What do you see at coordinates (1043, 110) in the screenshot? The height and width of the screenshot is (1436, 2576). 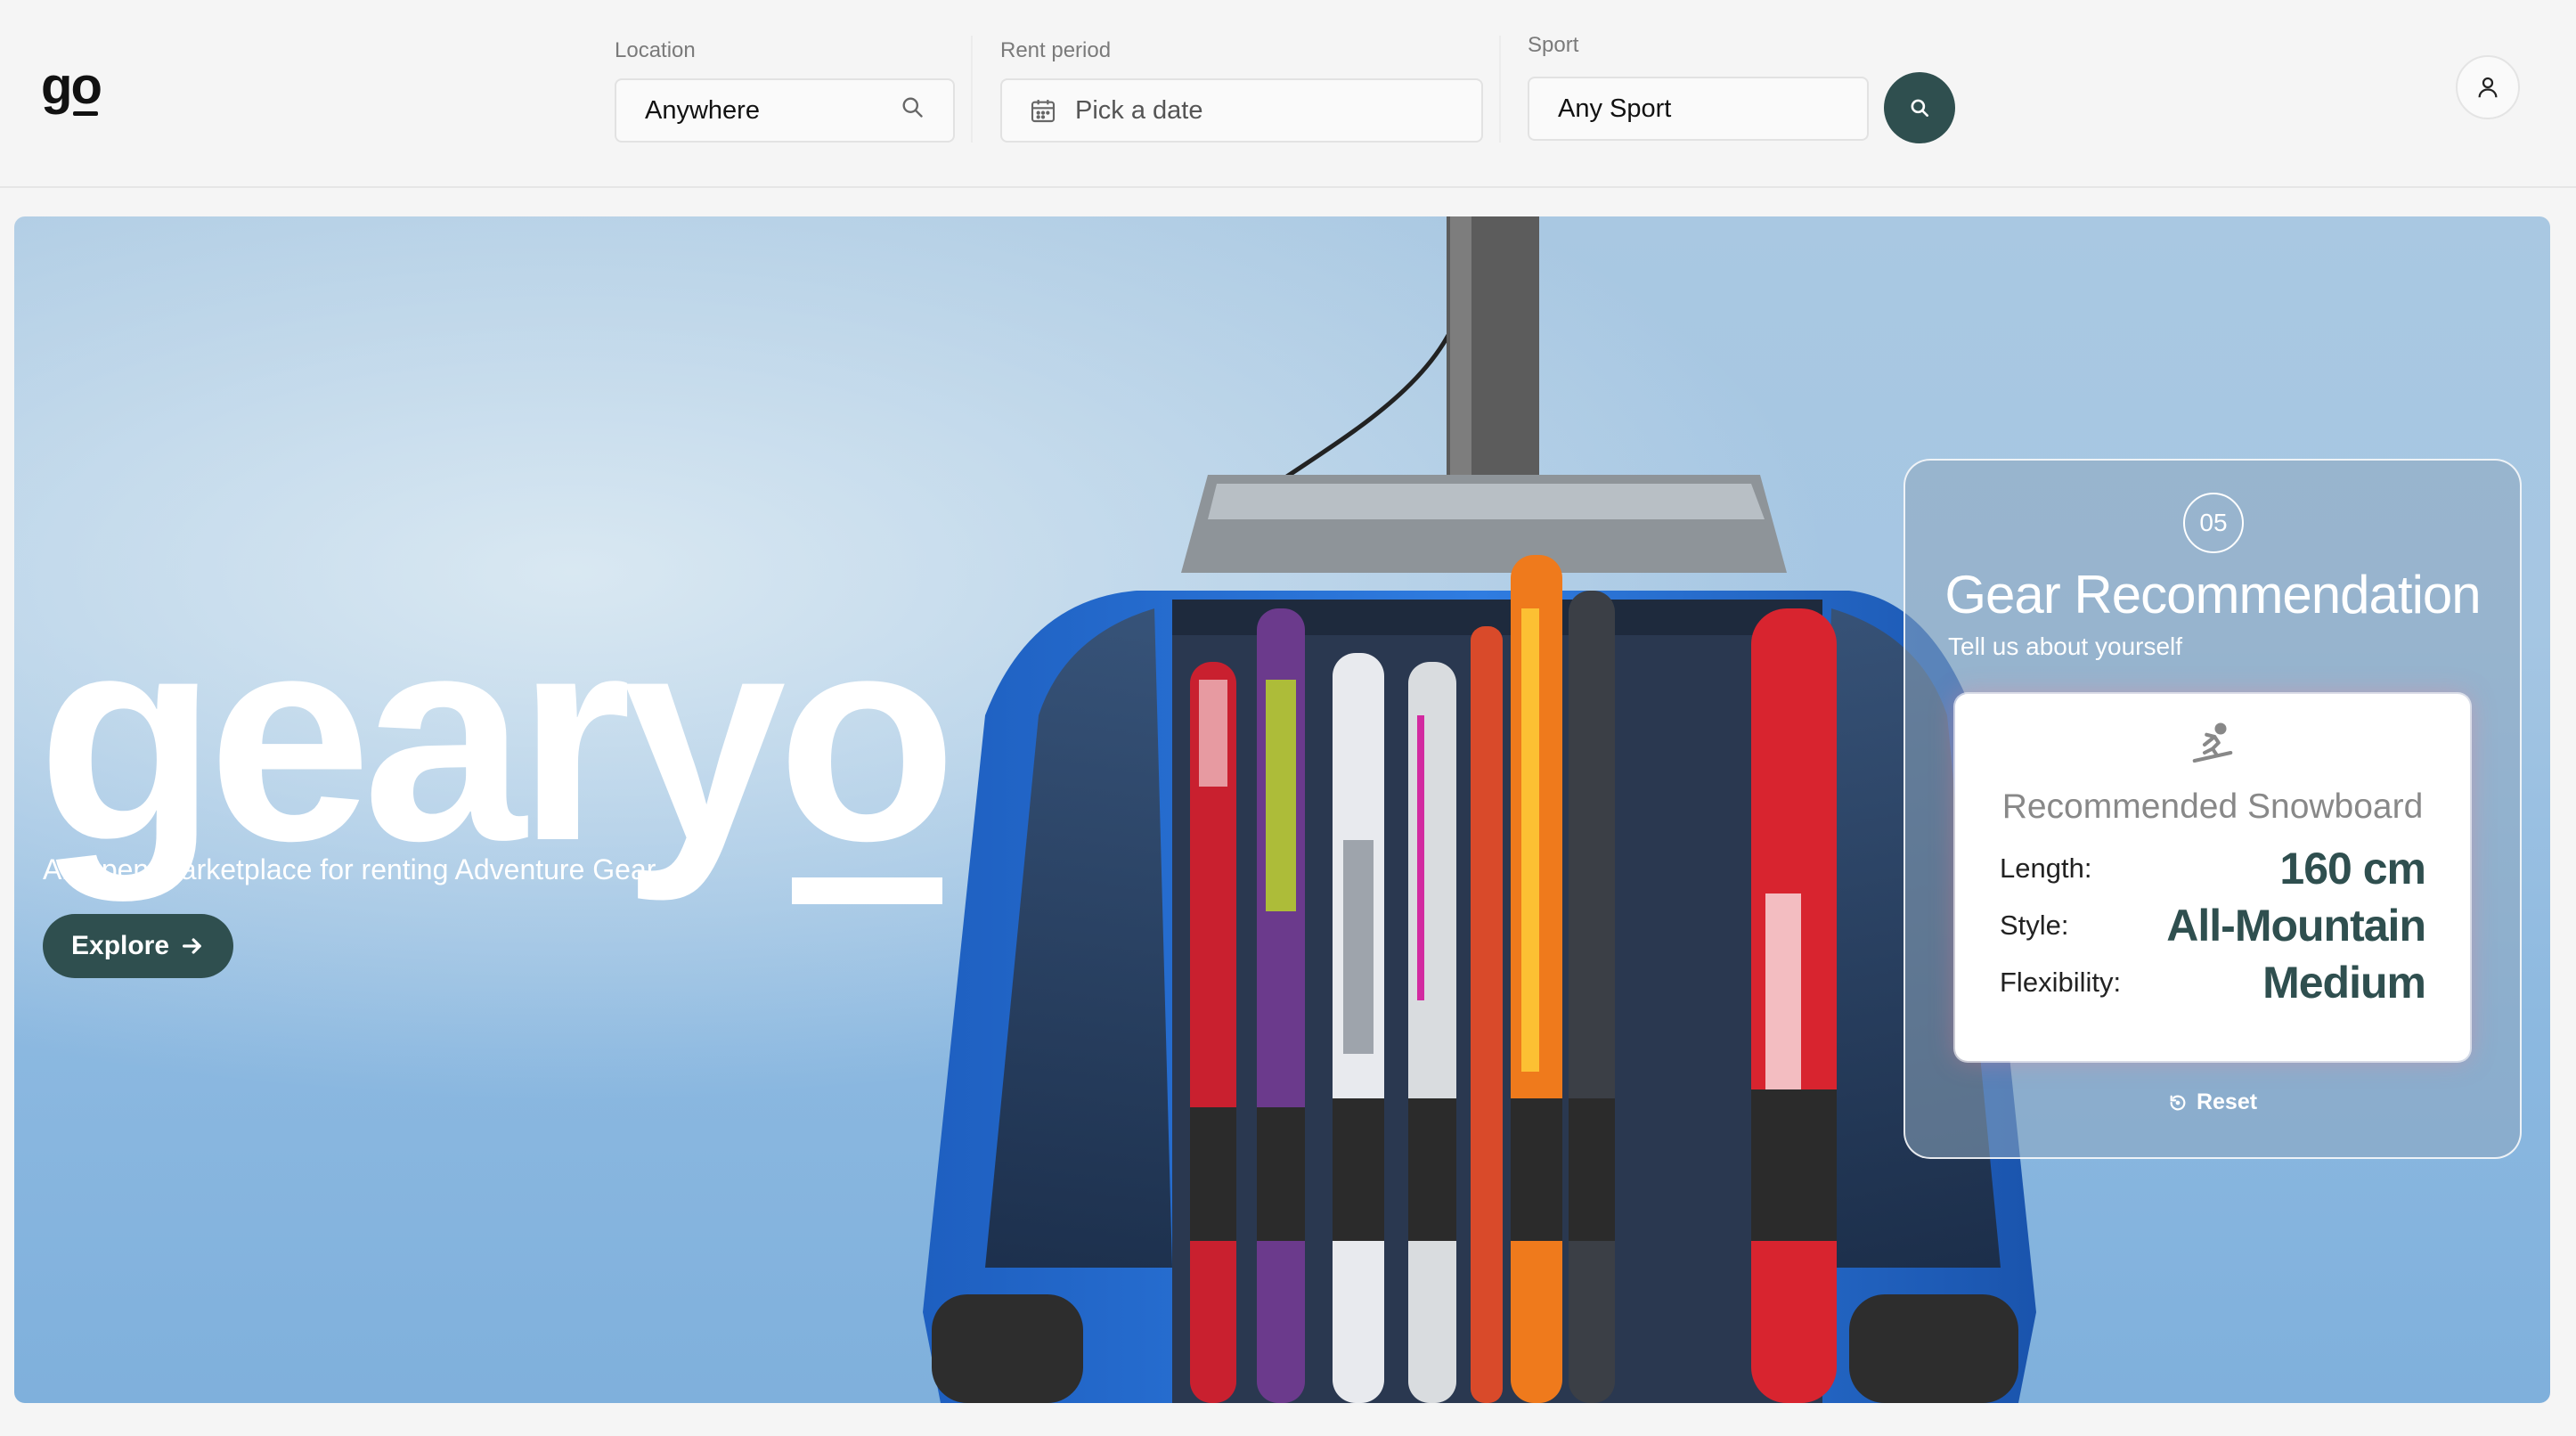 I see `calendar-icon` at bounding box center [1043, 110].